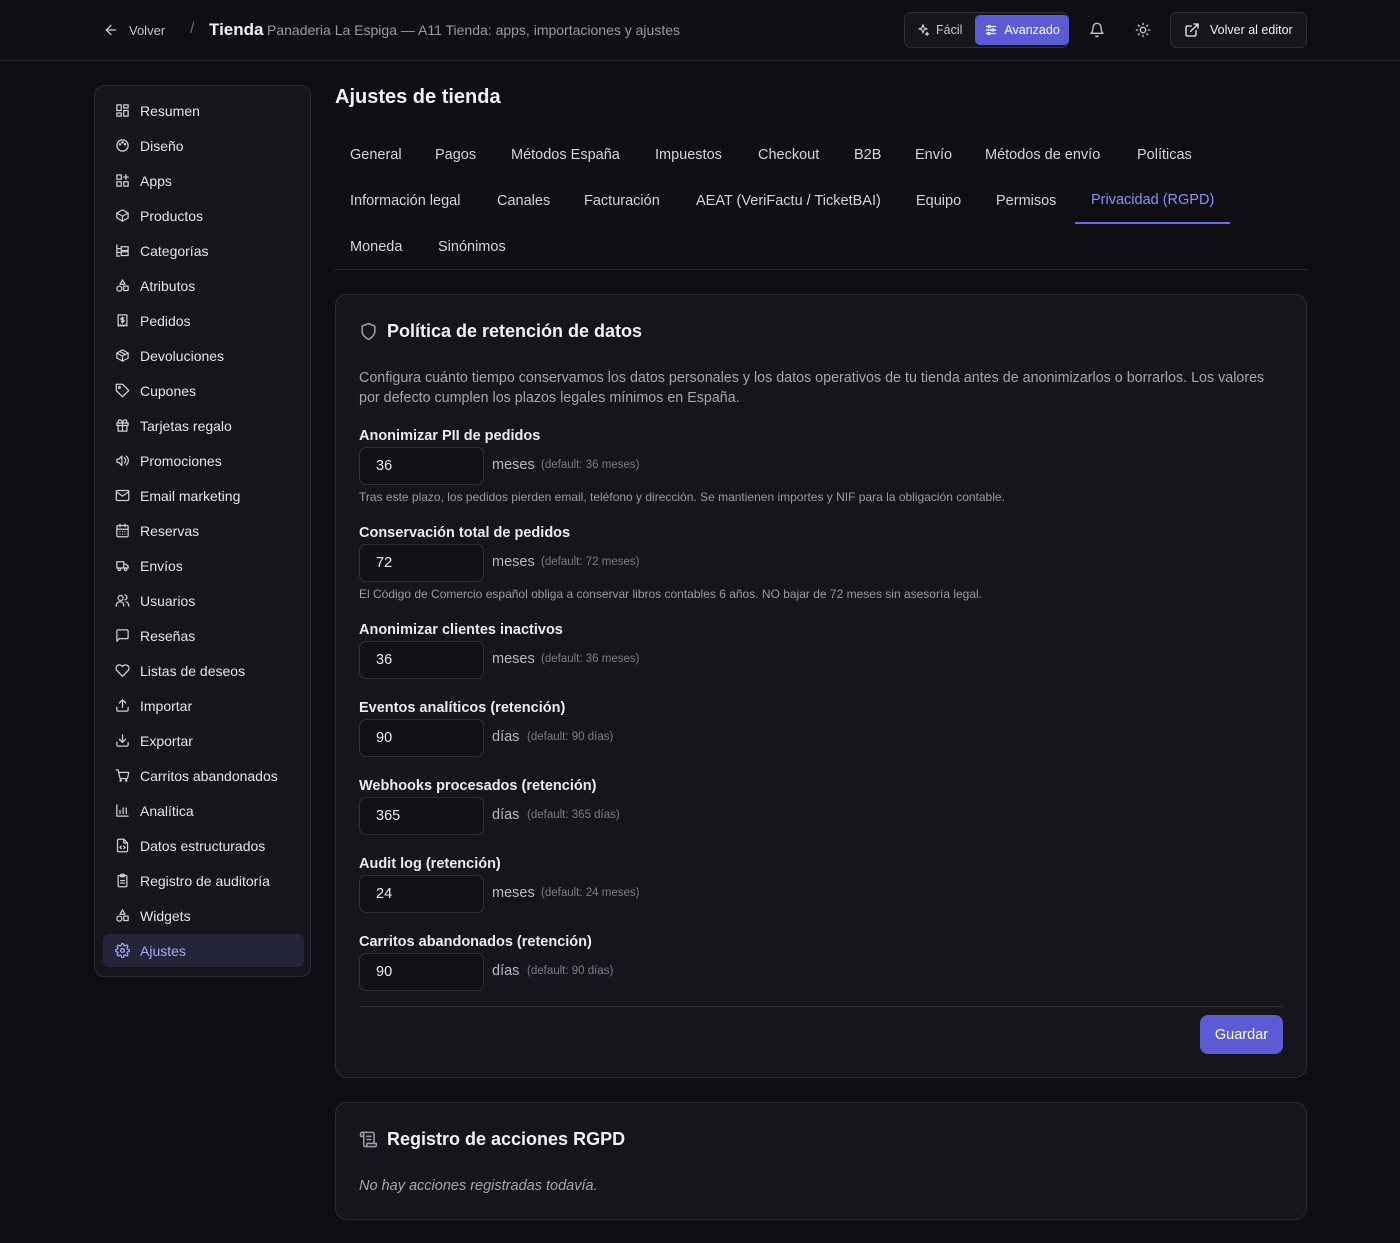 The width and height of the screenshot is (1400, 1243). Describe the element at coordinates (938, 201) in the screenshot. I see `tab-equipo: Equipo` at that location.